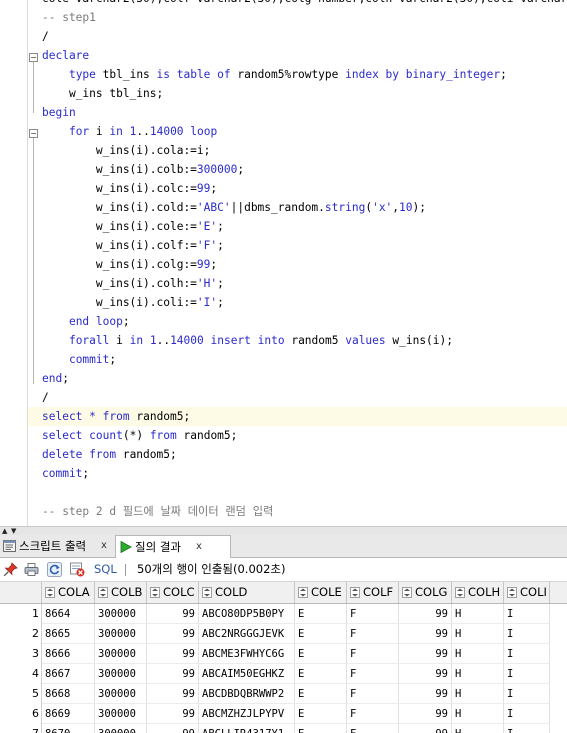 This screenshot has height=733, width=567. Describe the element at coordinates (321, 592) in the screenshot. I see `column-header-cole: COLE` at that location.